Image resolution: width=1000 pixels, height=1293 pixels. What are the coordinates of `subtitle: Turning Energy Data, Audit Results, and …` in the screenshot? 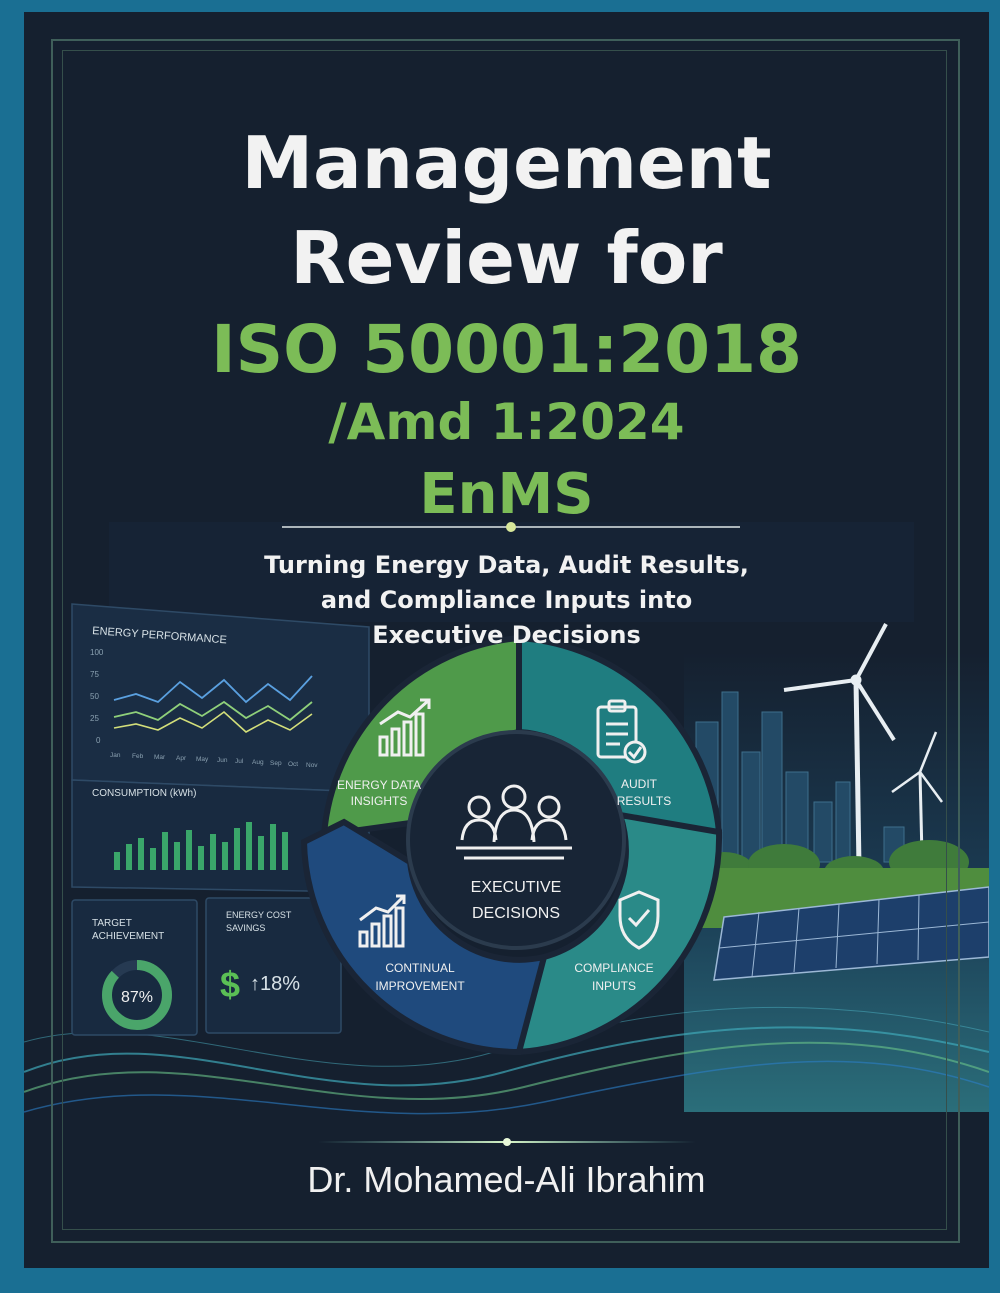 It's located at (506, 600).